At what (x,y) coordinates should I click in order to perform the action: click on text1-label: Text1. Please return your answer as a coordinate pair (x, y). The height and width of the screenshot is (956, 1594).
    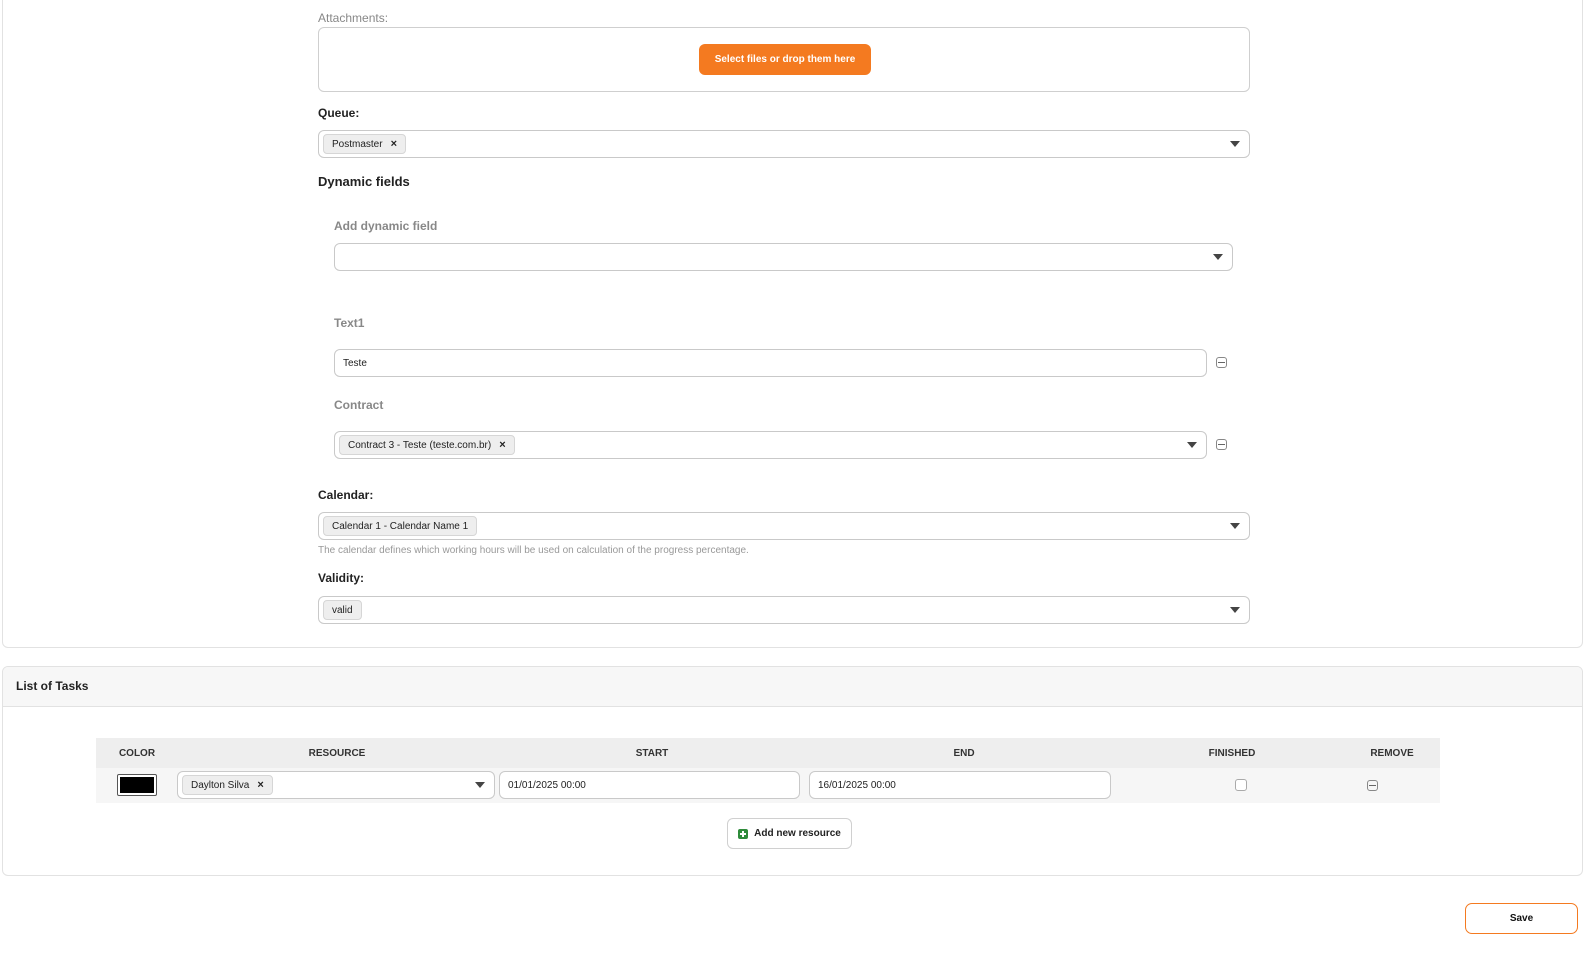
    Looking at the image, I should click on (349, 323).